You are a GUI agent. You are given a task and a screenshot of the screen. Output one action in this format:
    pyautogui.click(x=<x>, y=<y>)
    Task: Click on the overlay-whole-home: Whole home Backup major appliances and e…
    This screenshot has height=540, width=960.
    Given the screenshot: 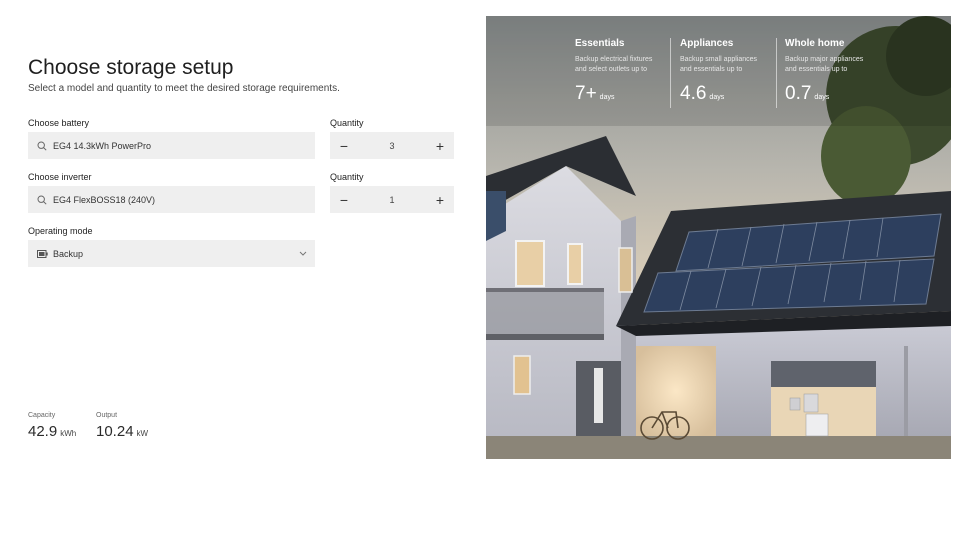 What is the action you would take?
    pyautogui.click(x=835, y=71)
    